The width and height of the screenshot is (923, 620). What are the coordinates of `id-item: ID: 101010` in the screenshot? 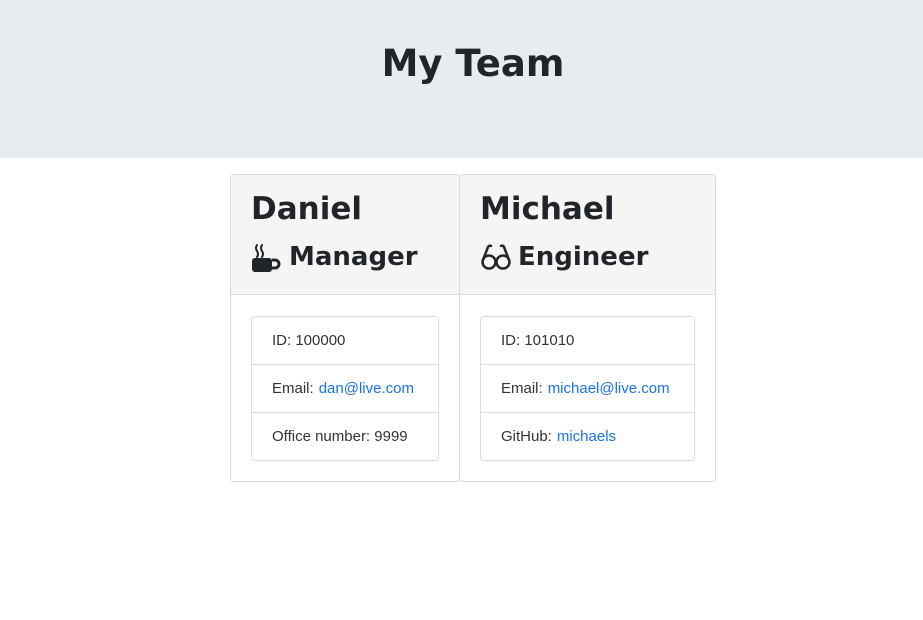 It's located at (587, 341).